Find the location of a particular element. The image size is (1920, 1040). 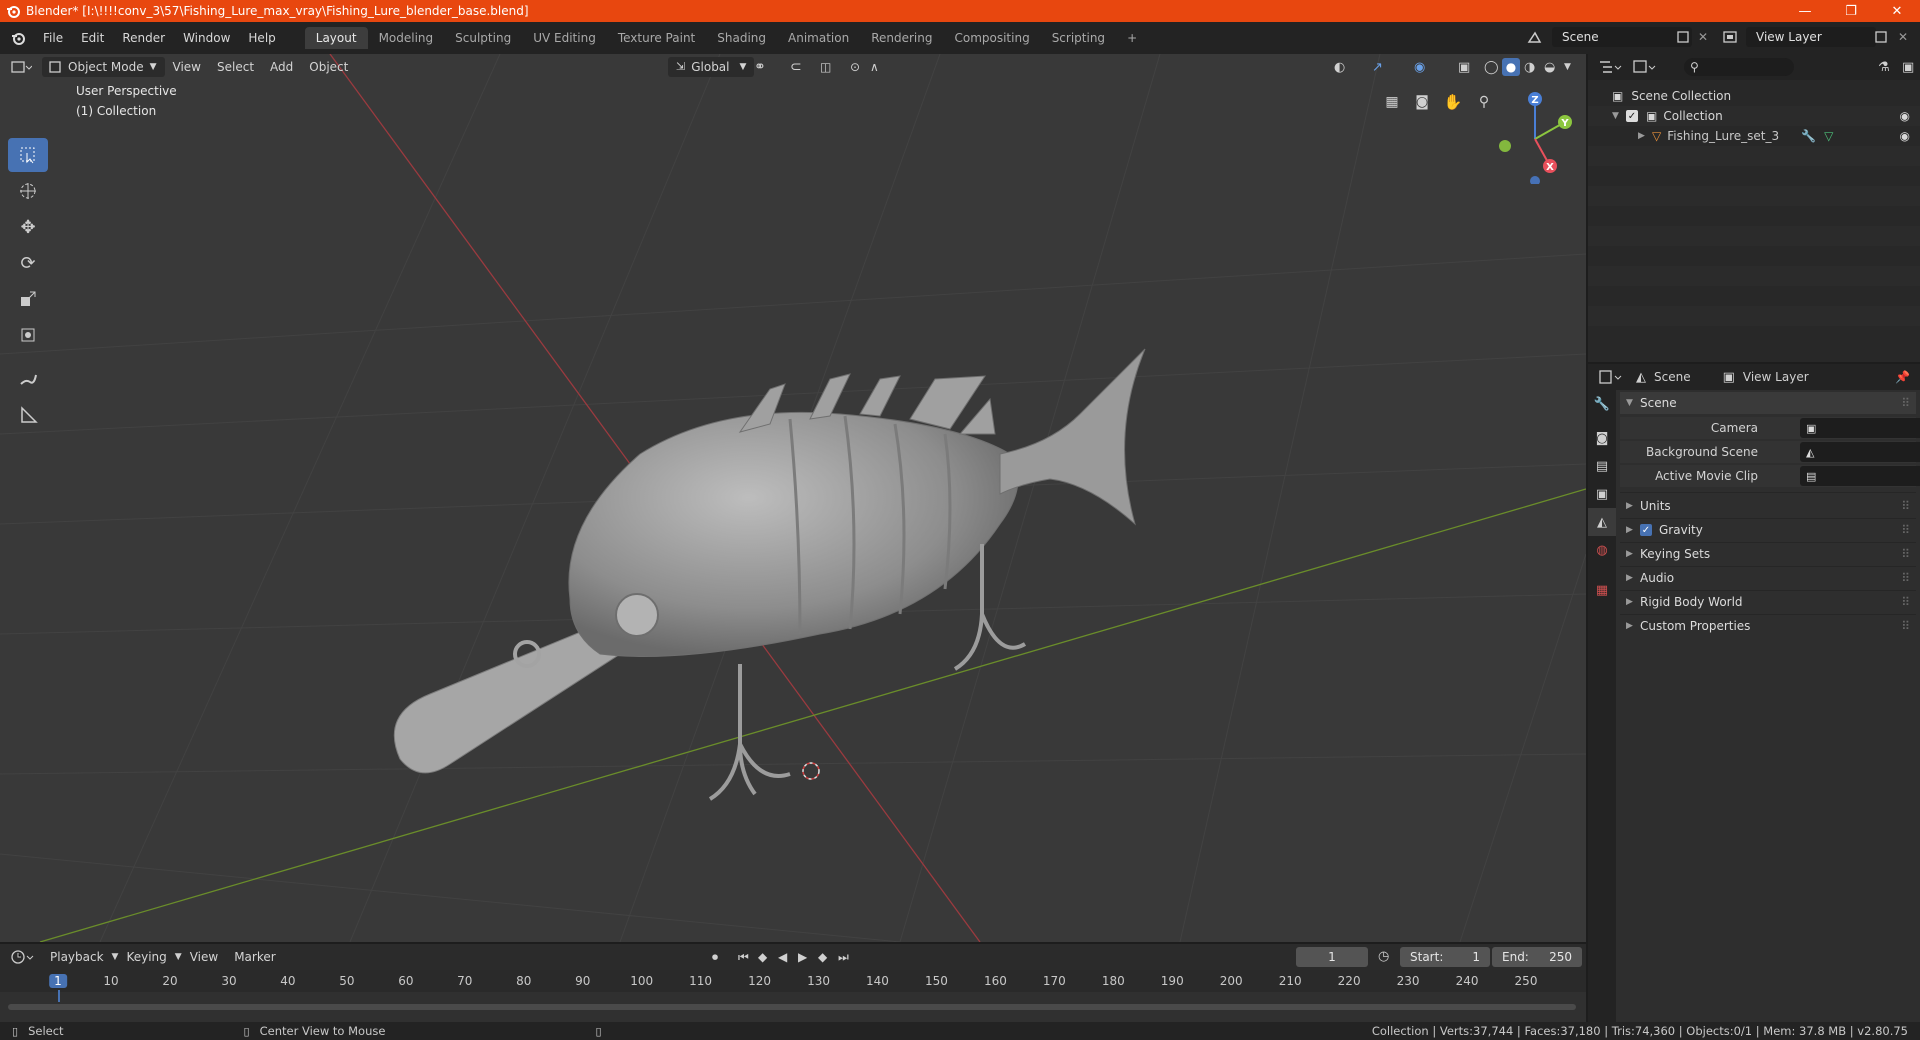

wireframe-shading-icon: ◯ is located at coordinates (1491, 67).